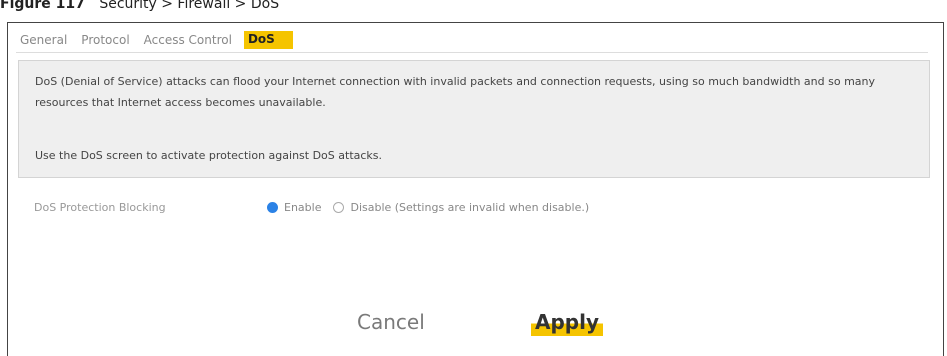 The image size is (947, 356). Describe the element at coordinates (339, 207) in the screenshot. I see `disable-radio` at that location.